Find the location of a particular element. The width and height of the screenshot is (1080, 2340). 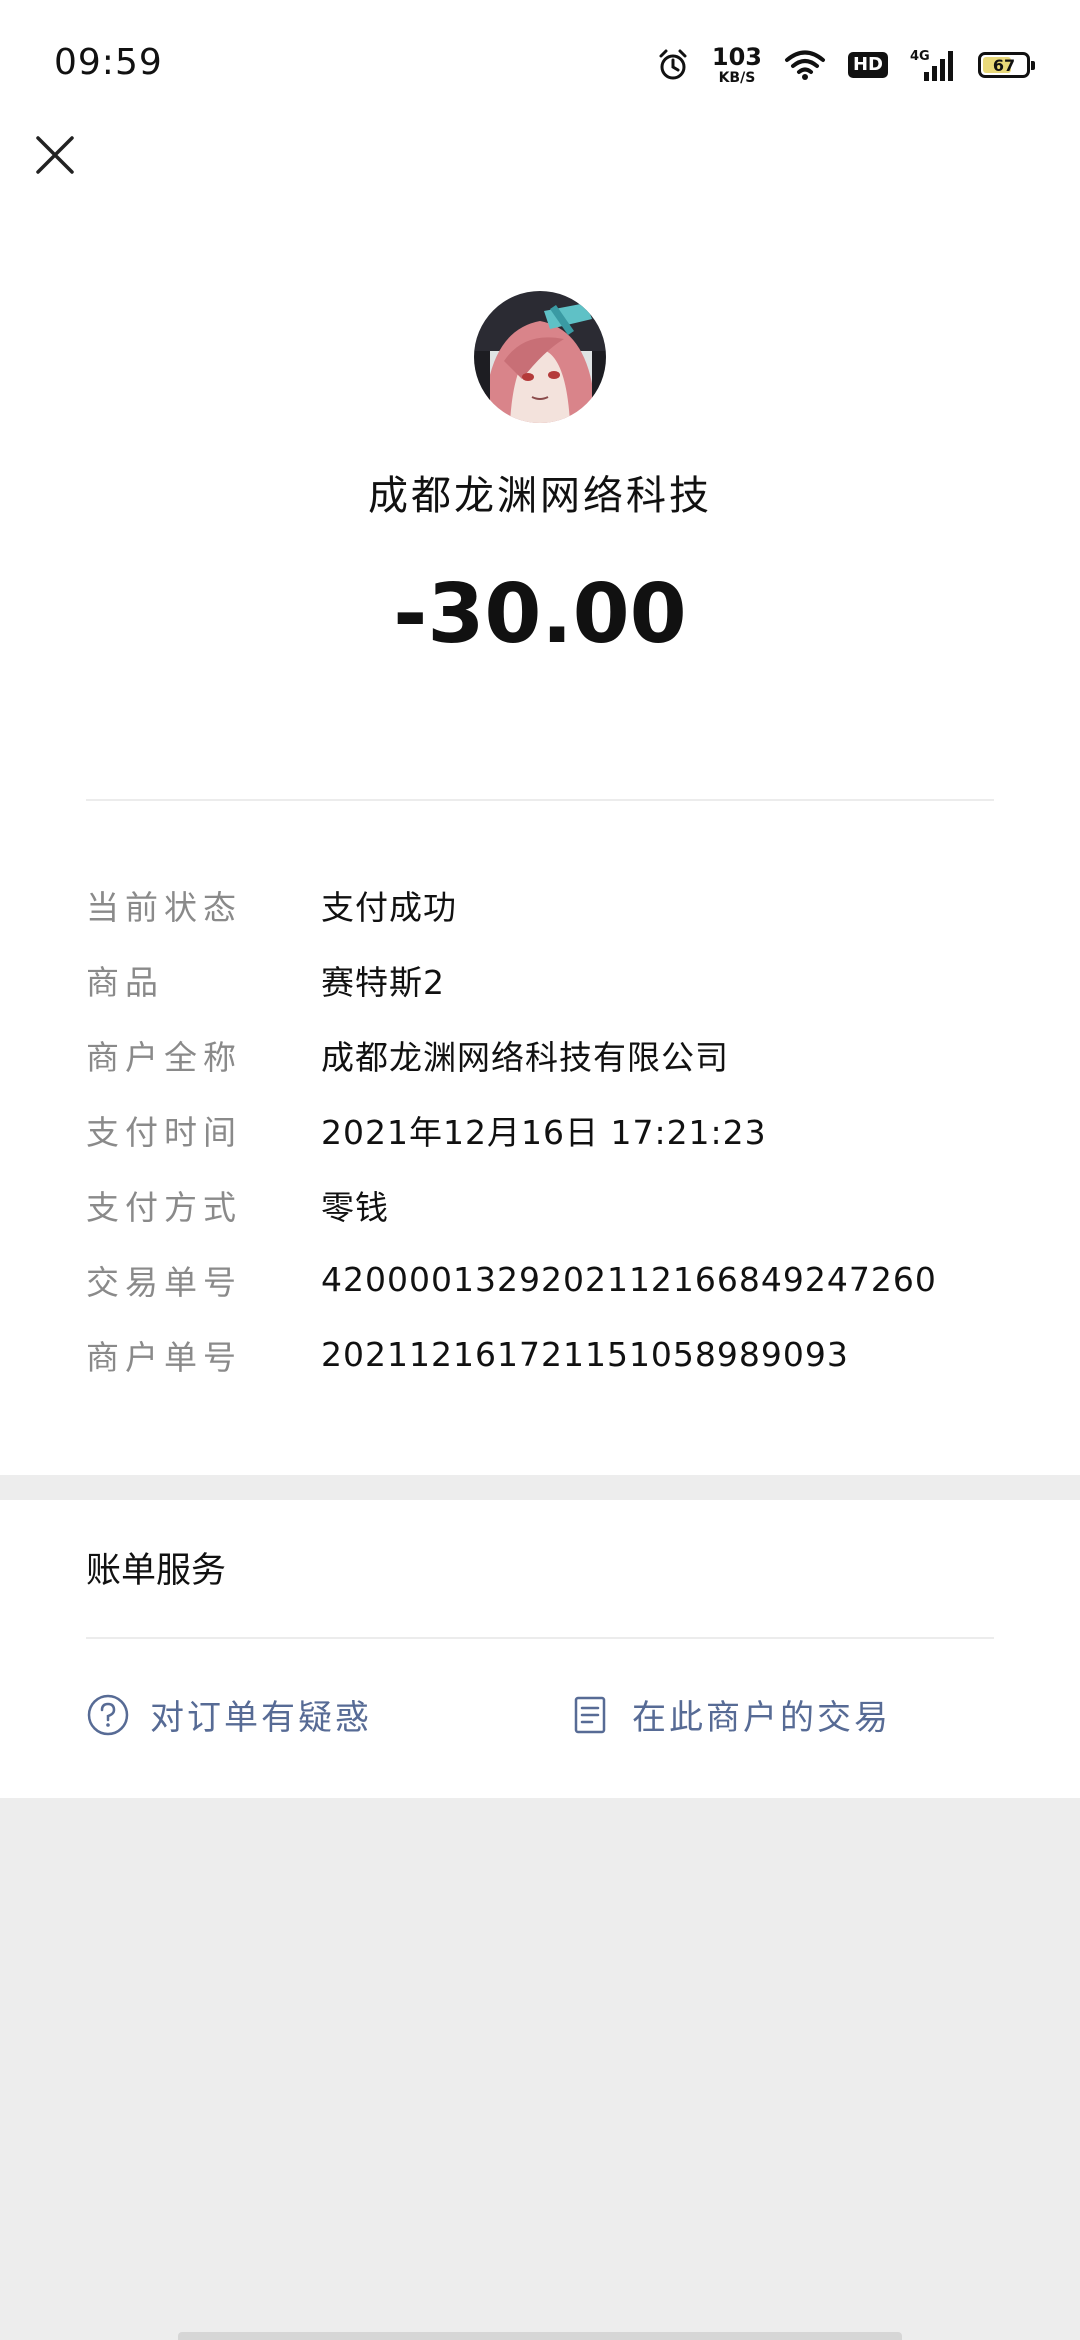

detail-label: 商户全称 is located at coordinates (164, 1057).